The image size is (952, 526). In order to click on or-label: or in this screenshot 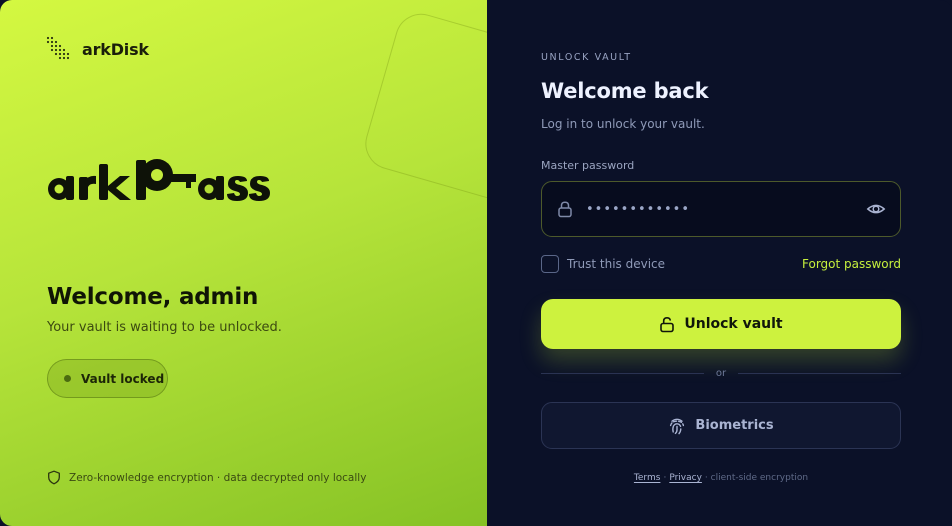, I will do `click(721, 373)`.